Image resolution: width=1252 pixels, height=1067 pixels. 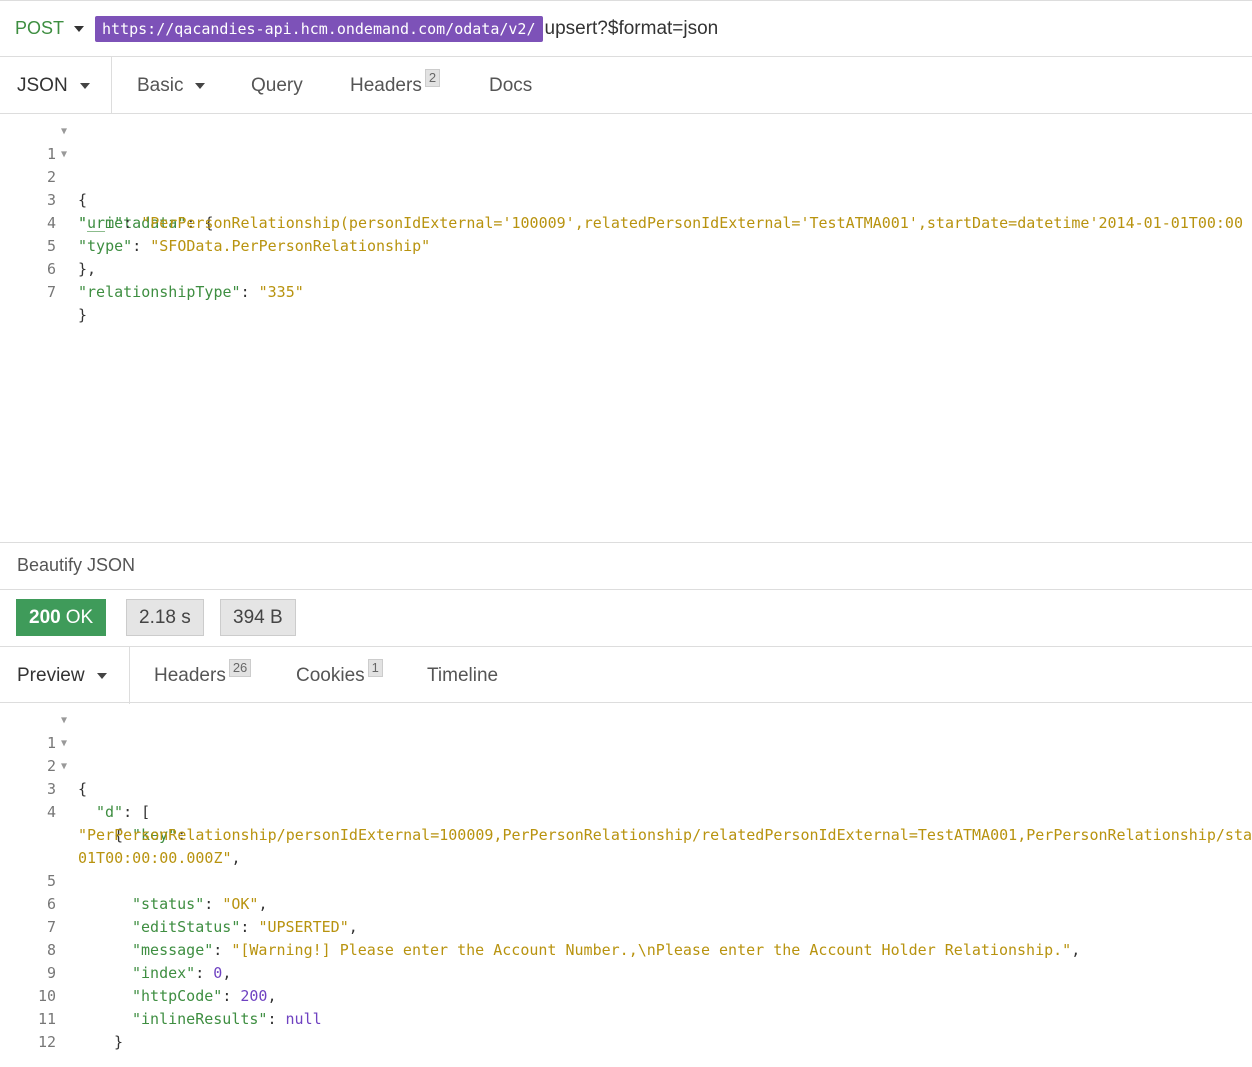 I want to click on tab-label: Docs, so click(x=511, y=85).